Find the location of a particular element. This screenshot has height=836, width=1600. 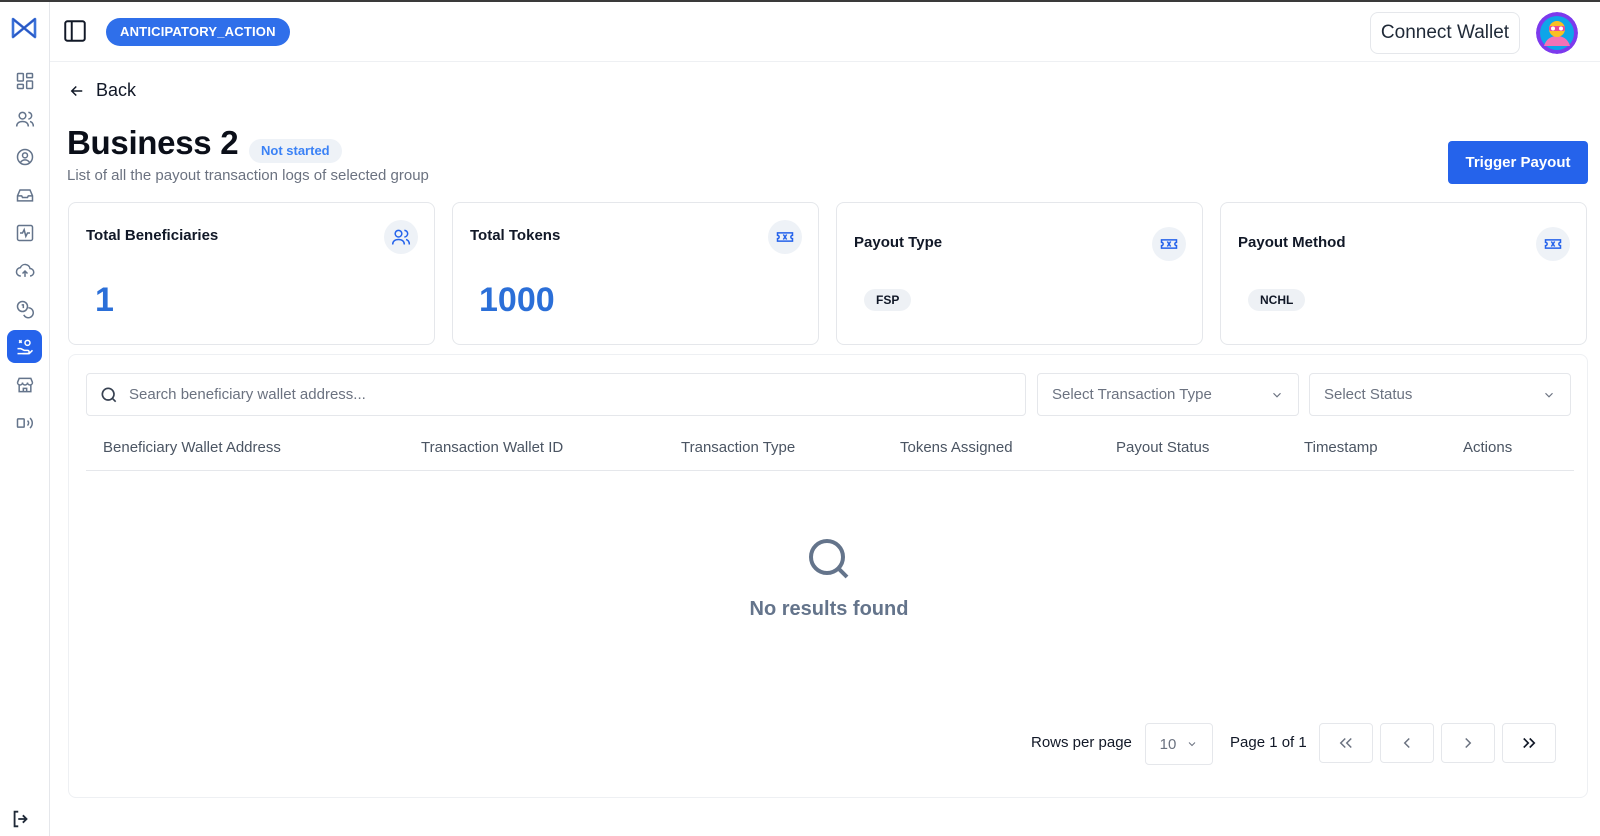

payout-type-pill: FSP is located at coordinates (888, 300).